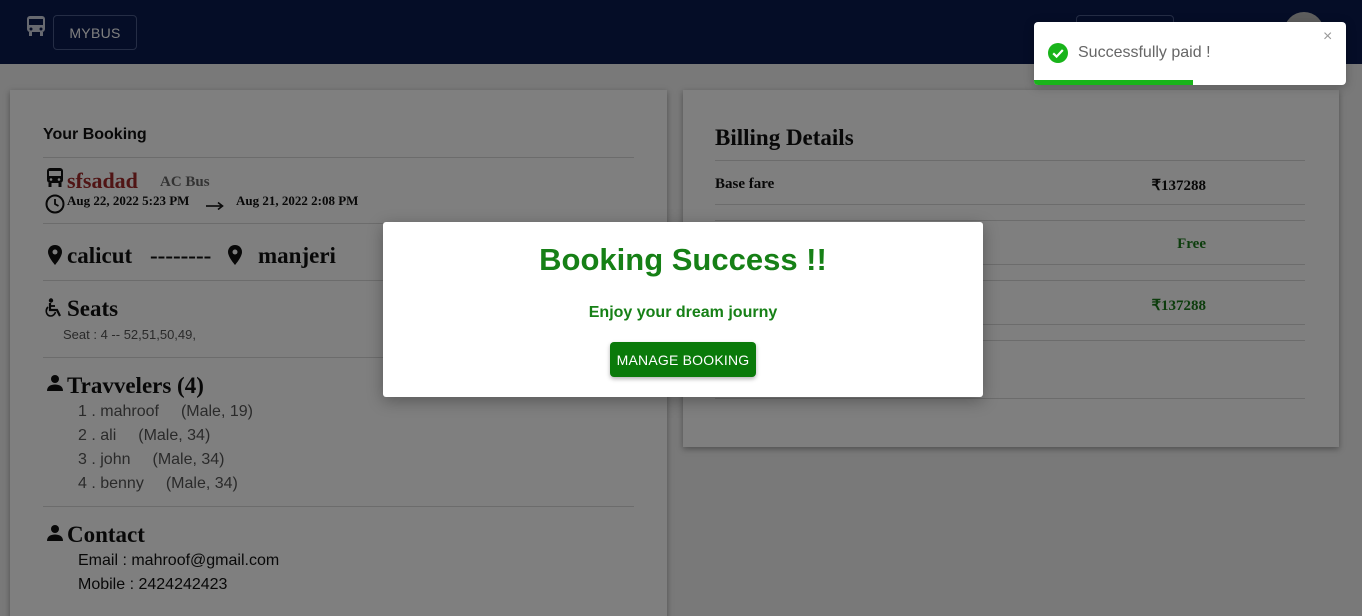 The height and width of the screenshot is (616, 1362). What do you see at coordinates (1058, 53) in the screenshot?
I see `check-circle-icon` at bounding box center [1058, 53].